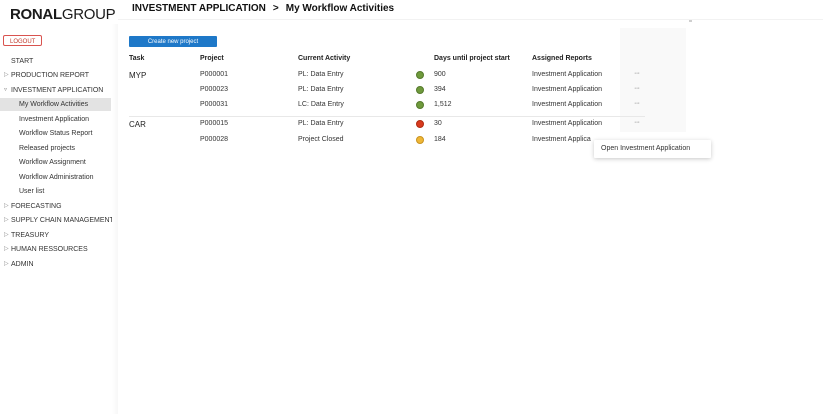 This screenshot has height=414, width=823. I want to click on menu-item-open-investment-application: Open Investment Application, so click(645, 148).